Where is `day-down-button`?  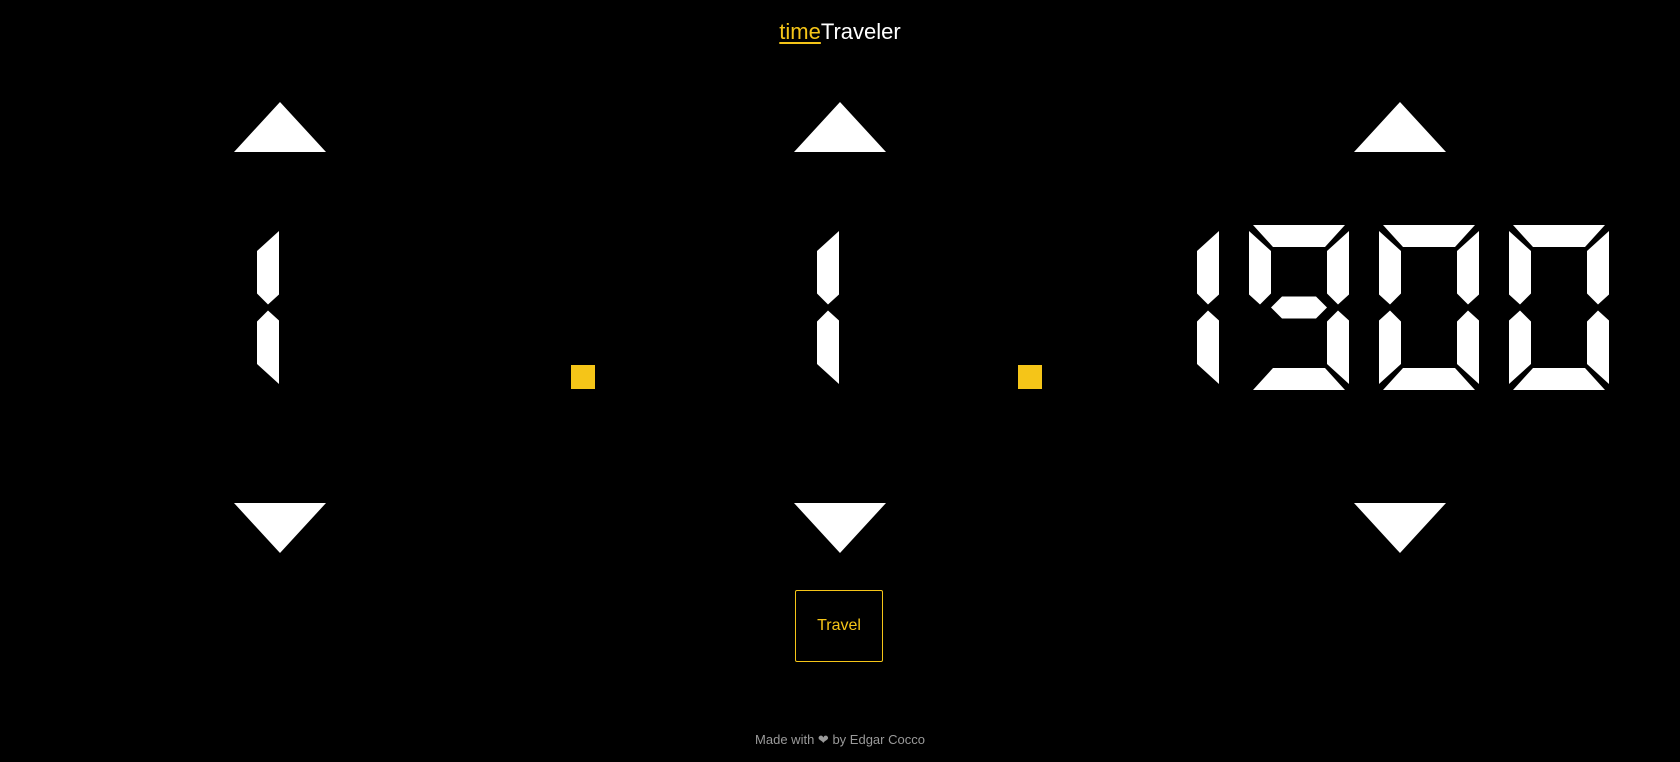
day-down-button is located at coordinates (280, 528).